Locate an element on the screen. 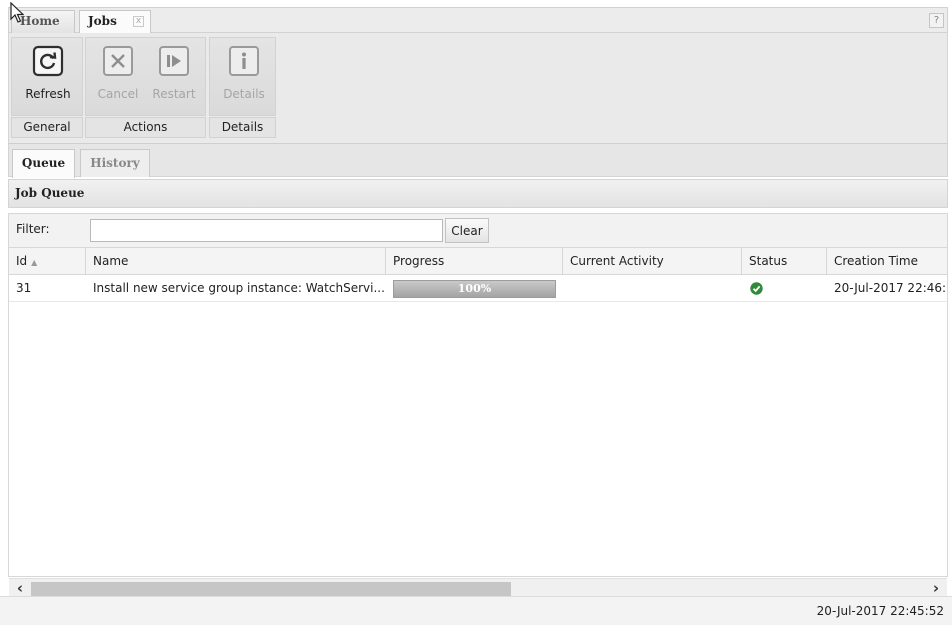 This screenshot has height=625, width=952. tab-jobs: Jobs x is located at coordinates (115, 22).